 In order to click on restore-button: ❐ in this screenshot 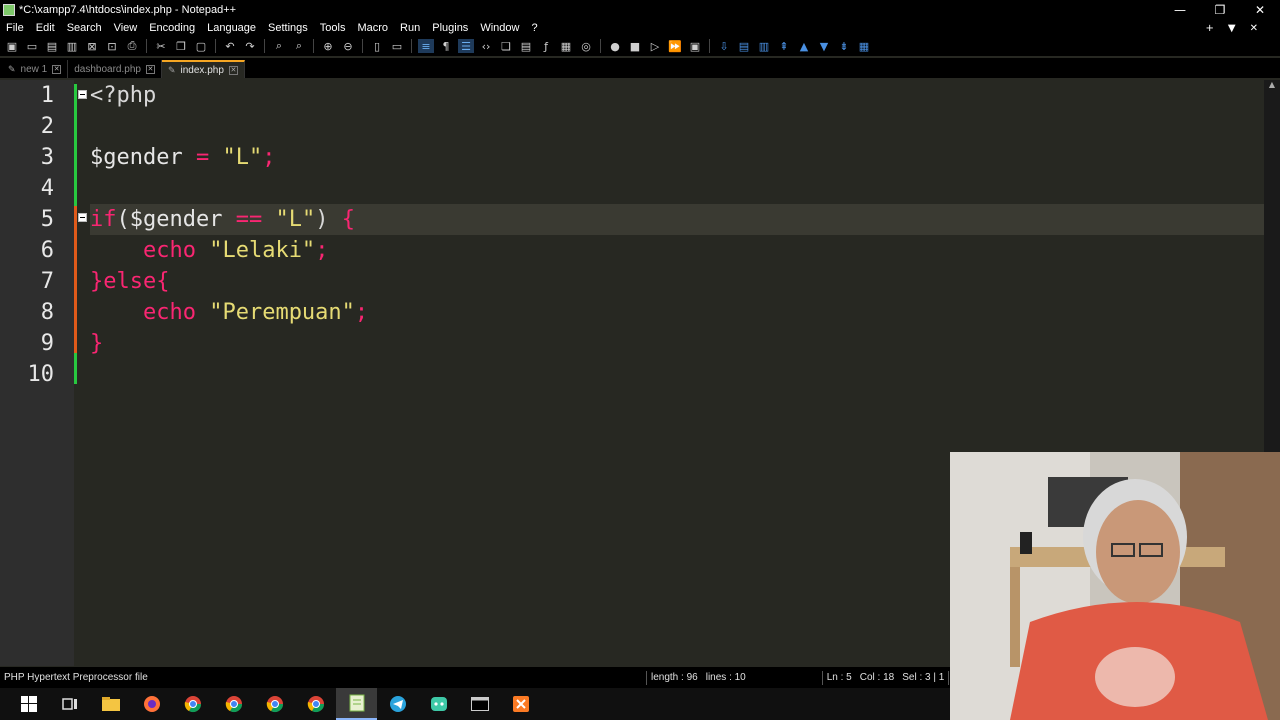, I will do `click(1220, 10)`.